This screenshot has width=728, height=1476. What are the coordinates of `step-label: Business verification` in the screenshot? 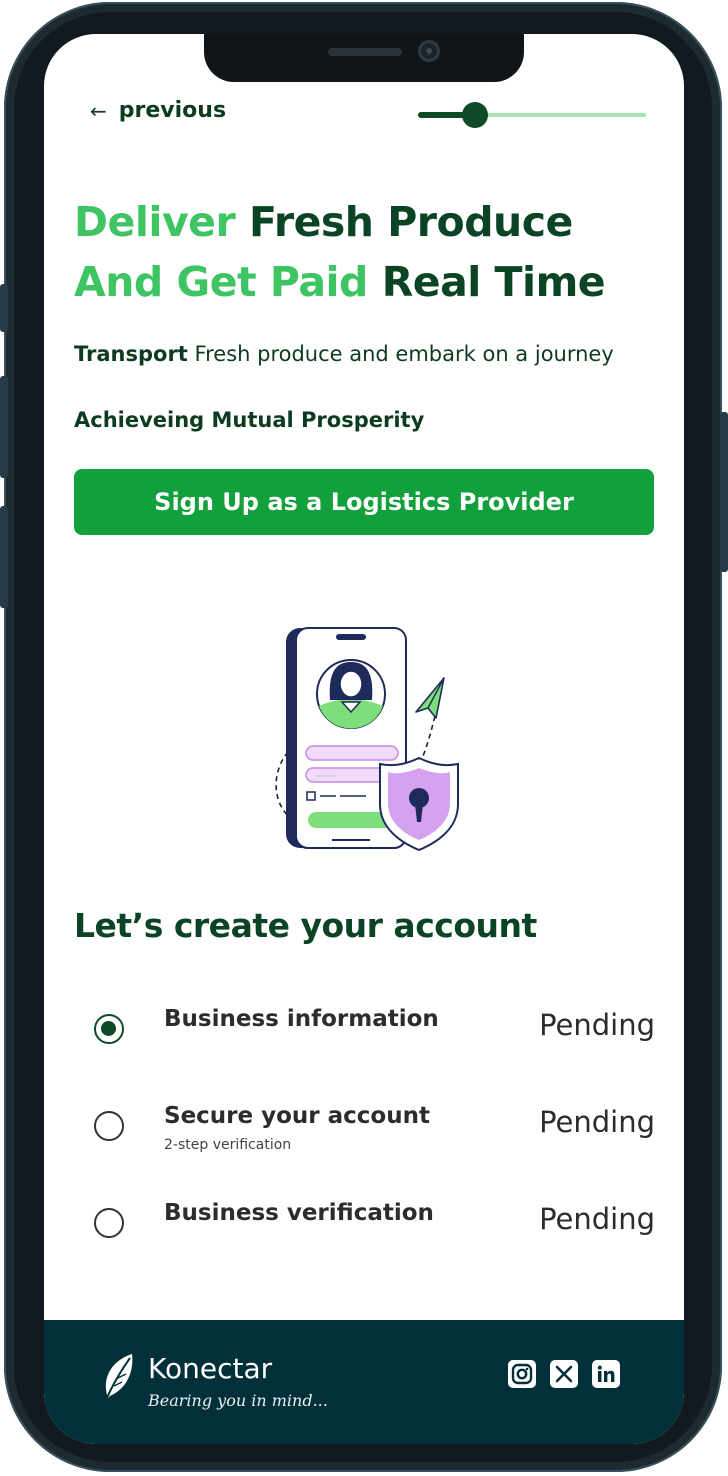 It's located at (299, 1213).